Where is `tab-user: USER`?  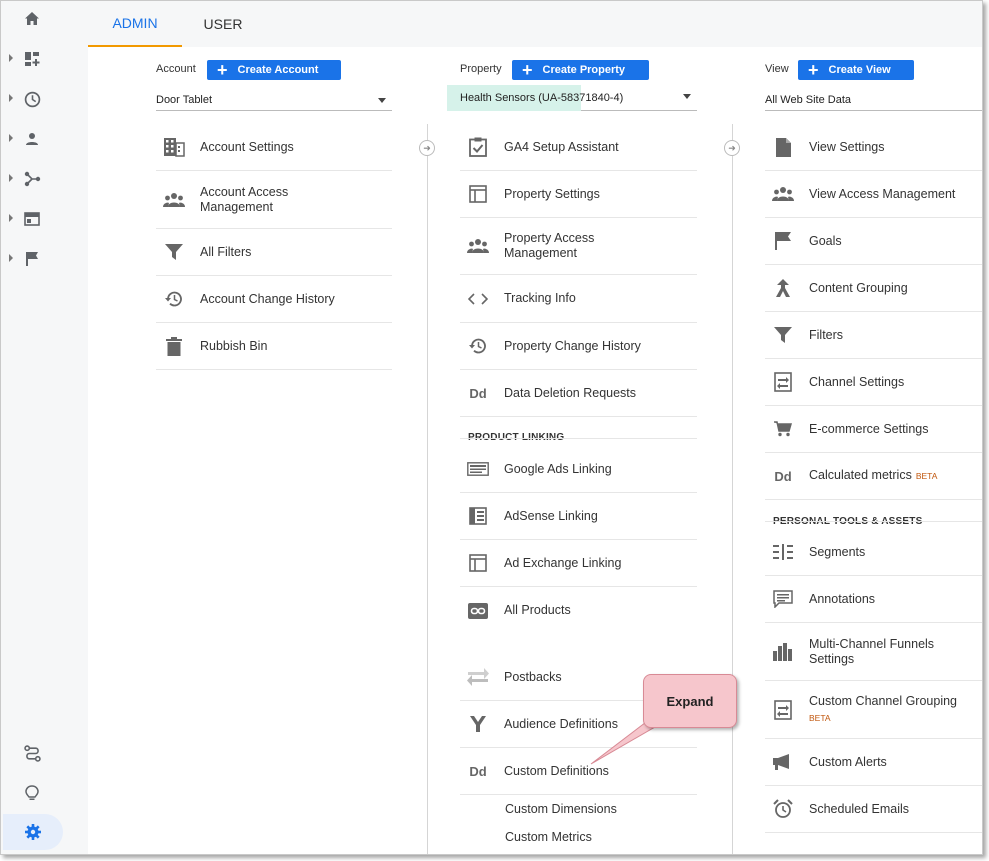
tab-user: USER is located at coordinates (223, 24).